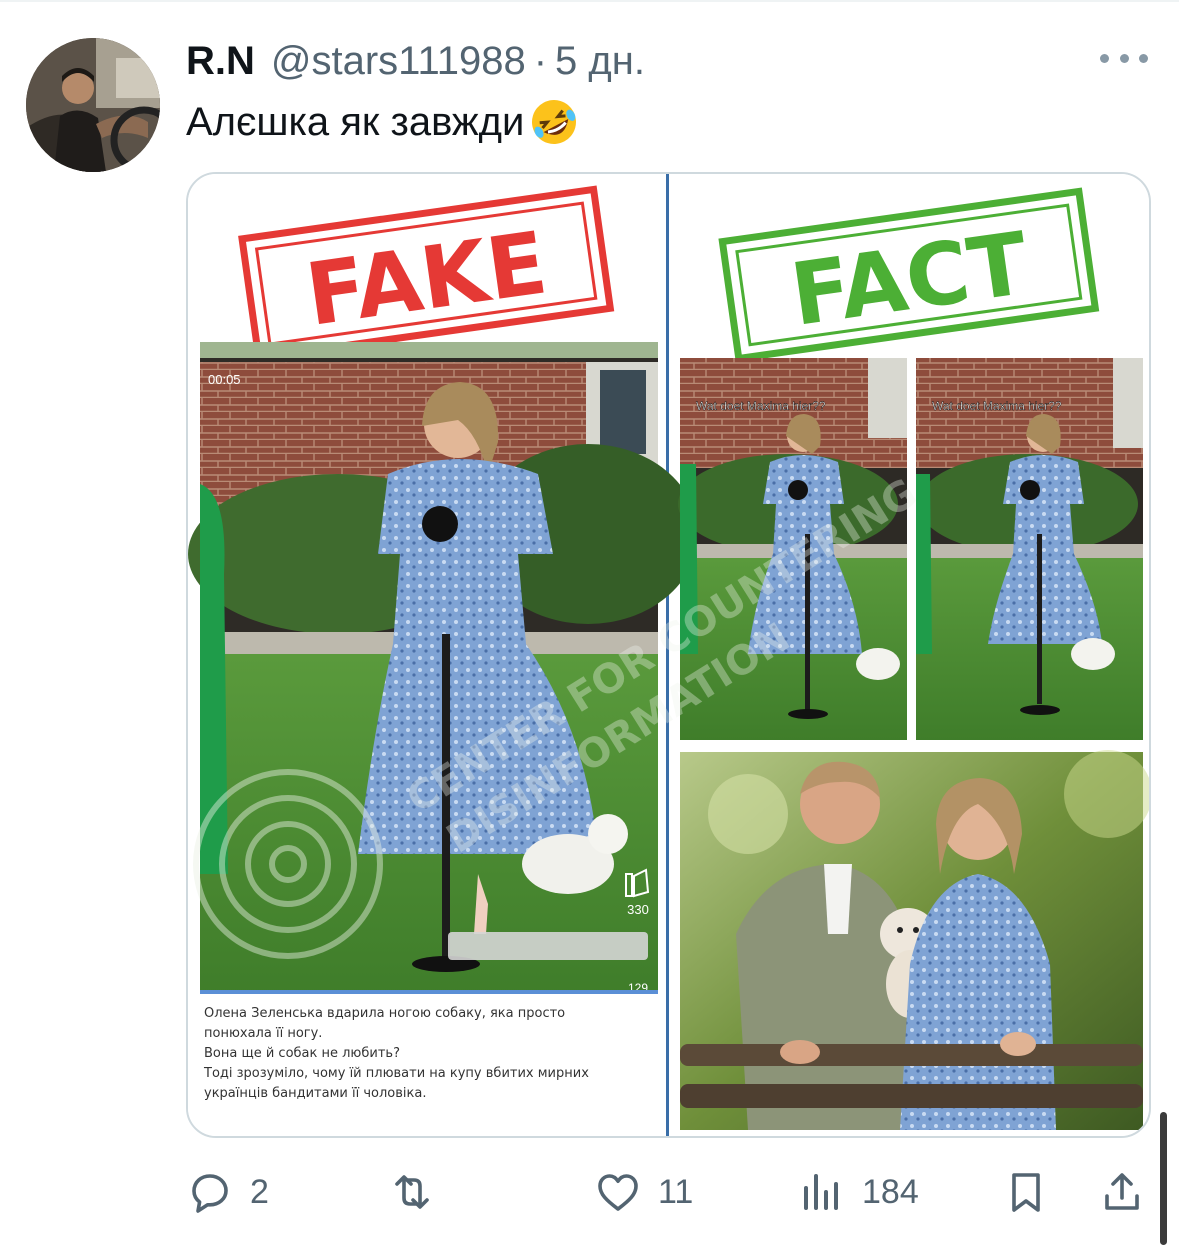 Image resolution: width=1179 pixels, height=1245 pixels. I want to click on author-name: R.N, so click(220, 61).